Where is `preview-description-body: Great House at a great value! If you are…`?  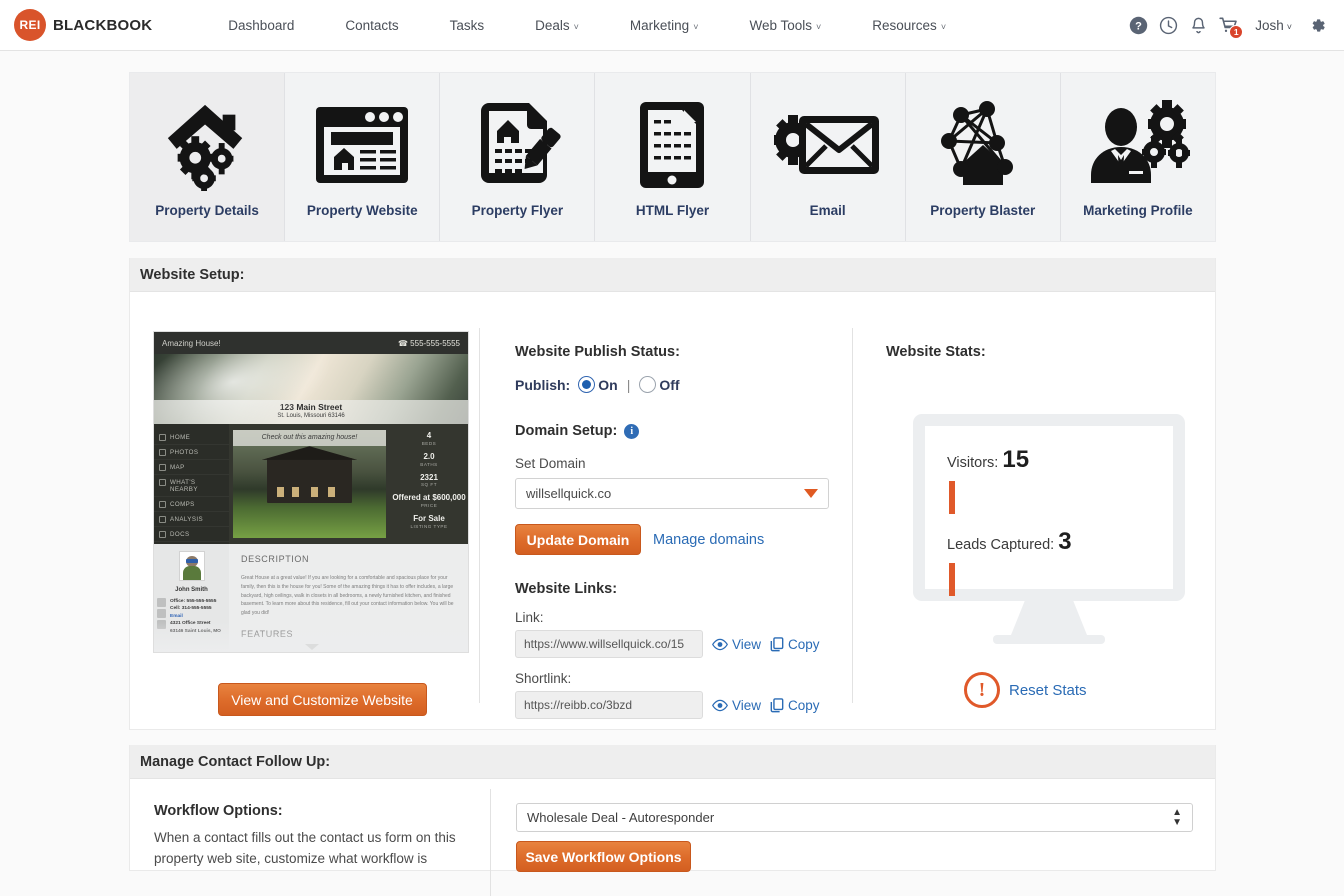 preview-description-body: Great House at a great value! If you are… is located at coordinates (347, 595).